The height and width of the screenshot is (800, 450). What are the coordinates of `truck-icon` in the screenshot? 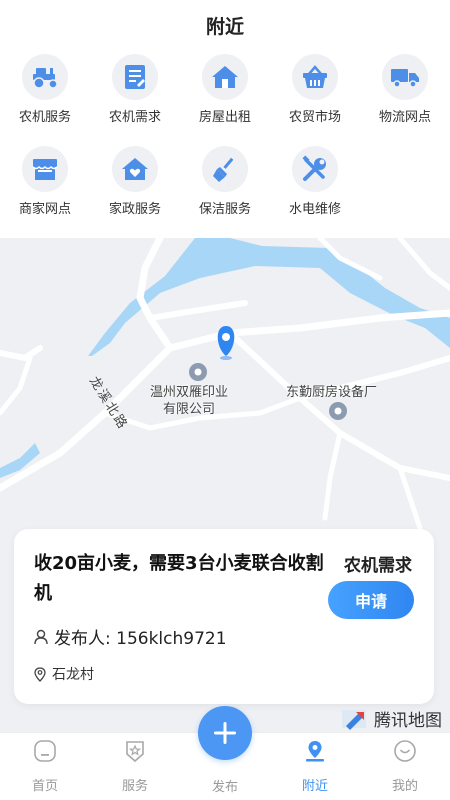 It's located at (405, 78).